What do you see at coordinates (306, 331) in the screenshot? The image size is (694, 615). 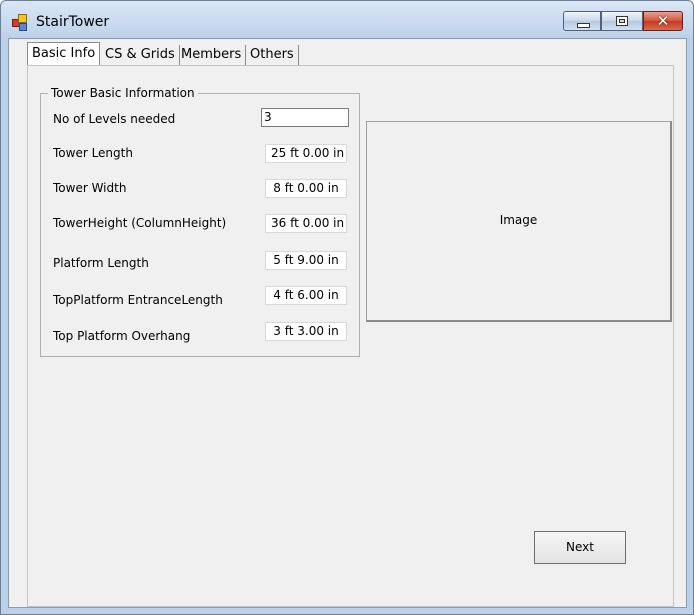 I see `top-platform-overhang-field: 3 ft 3.00 in` at bounding box center [306, 331].